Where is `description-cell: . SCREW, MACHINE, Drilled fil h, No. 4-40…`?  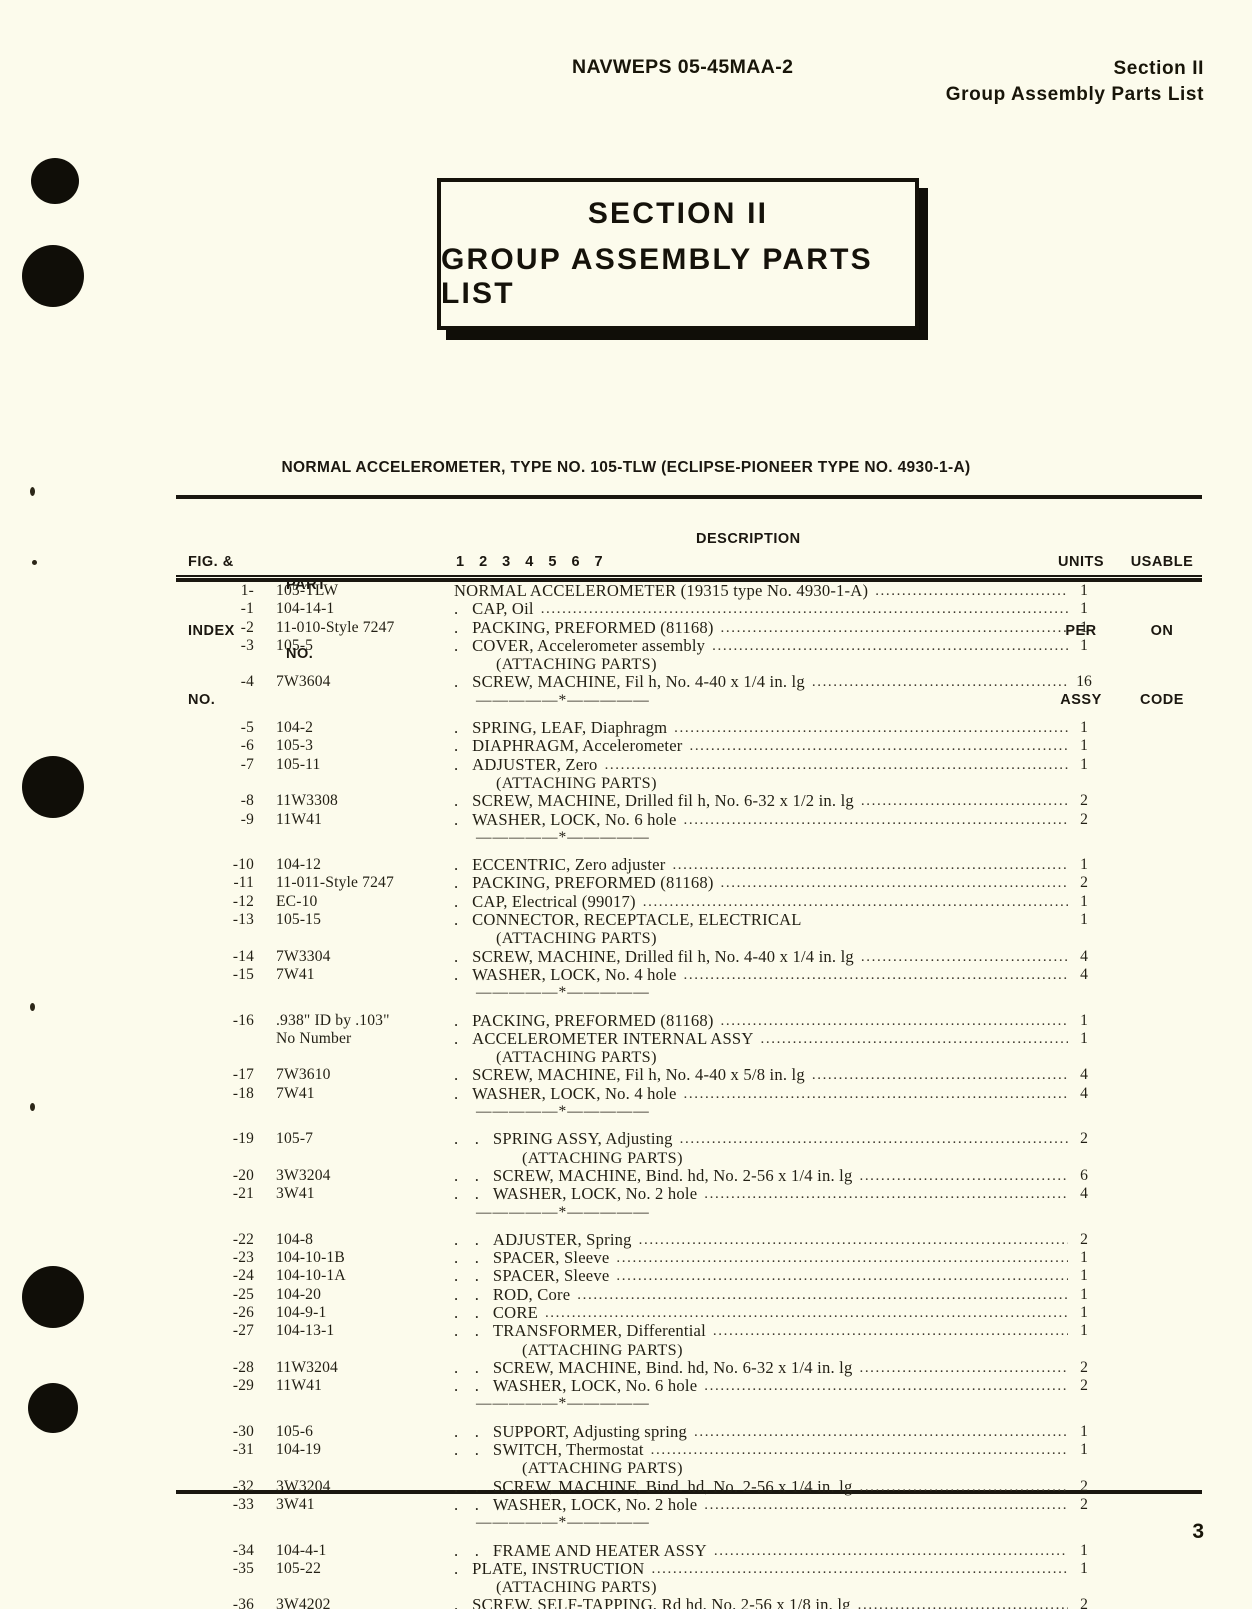 description-cell: . SCREW, MACHINE, Drilled fil h, No. 4-40… is located at coordinates (764, 957).